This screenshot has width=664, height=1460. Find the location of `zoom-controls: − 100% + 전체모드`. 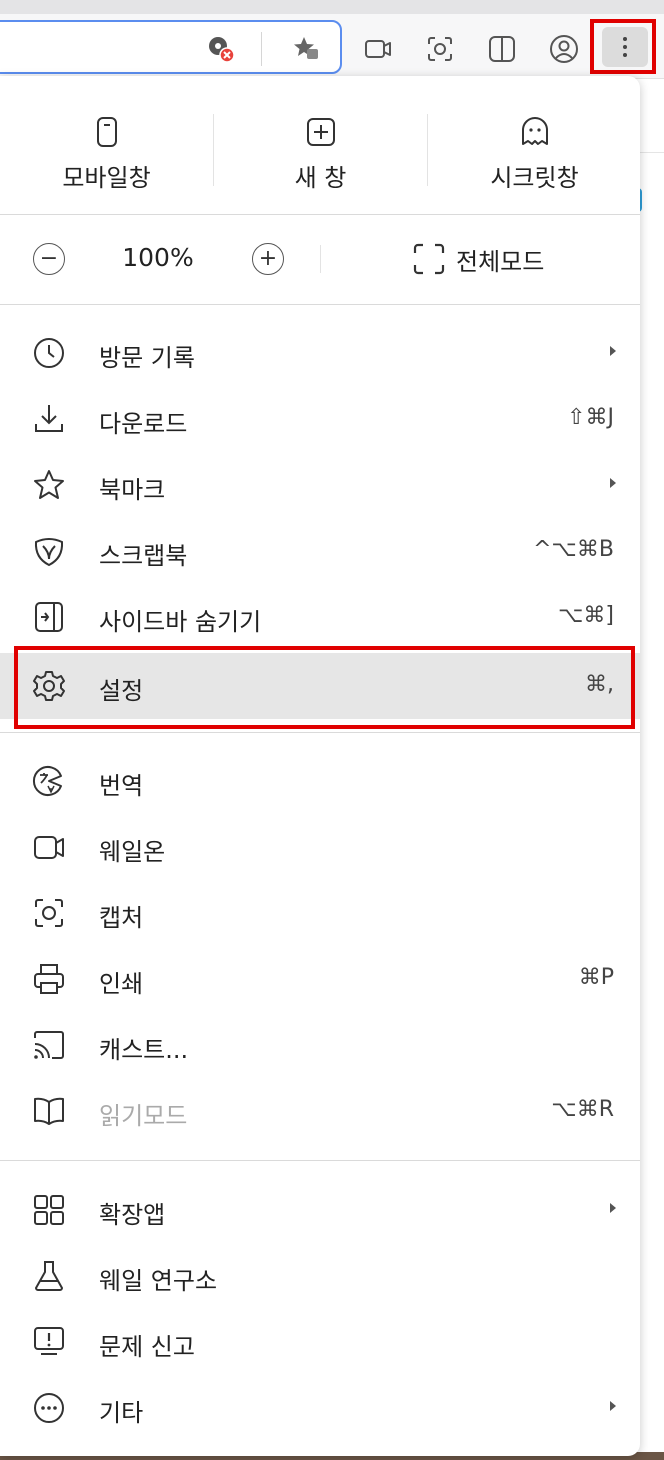

zoom-controls: − 100% + 전체모드 is located at coordinates (320, 260).